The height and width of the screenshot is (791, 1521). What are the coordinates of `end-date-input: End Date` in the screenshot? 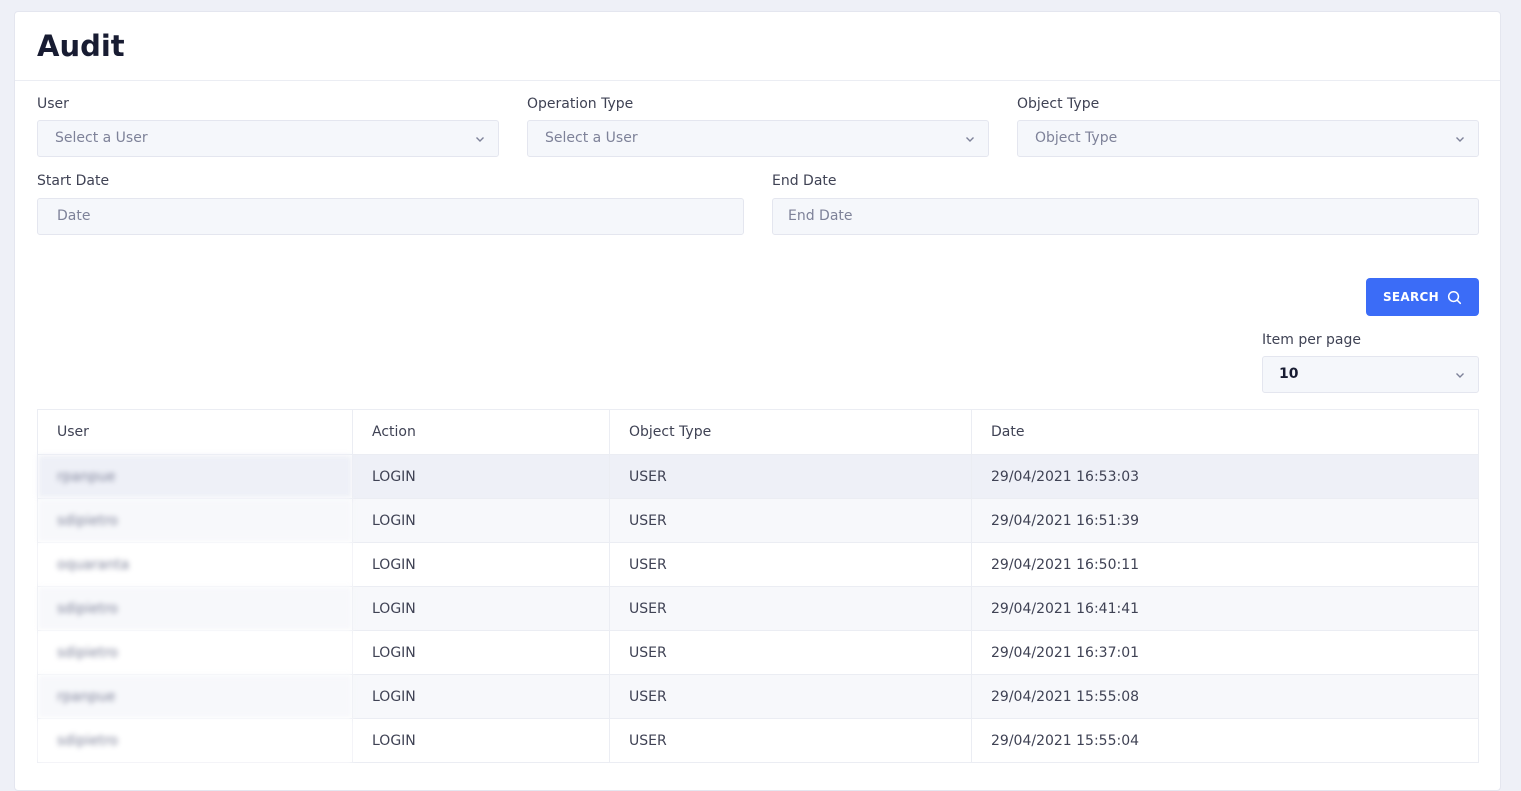 It's located at (1125, 216).